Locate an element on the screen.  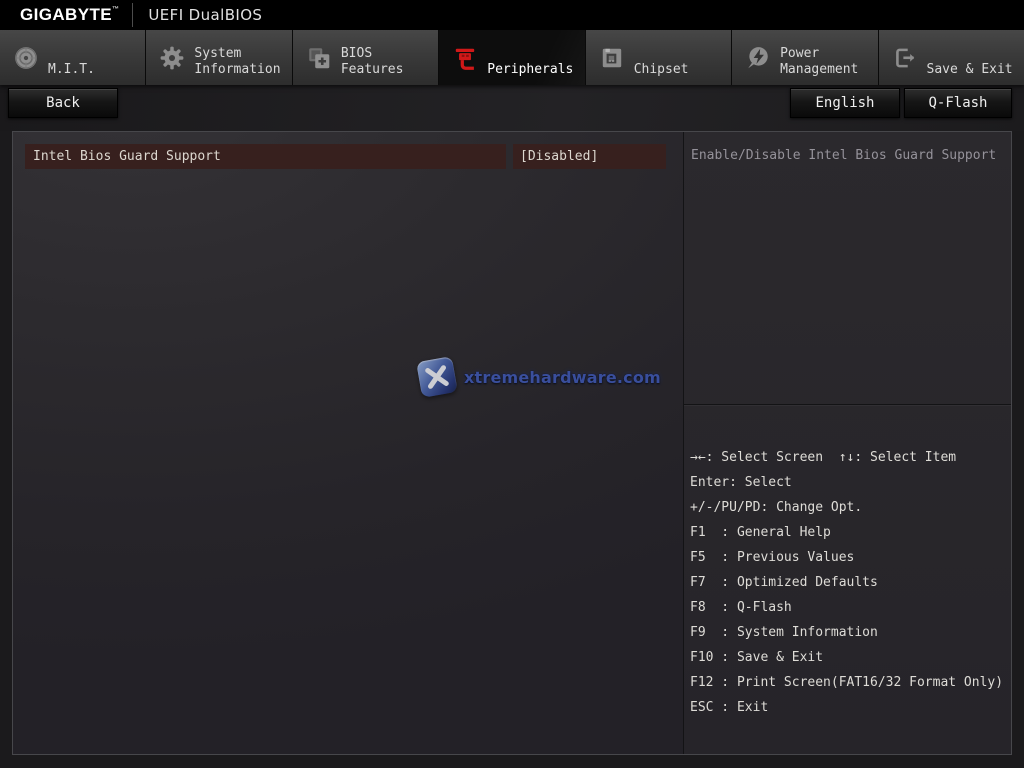
legend-row: →←: Select Screen ↑↓: Select Item is located at coordinates (823, 457).